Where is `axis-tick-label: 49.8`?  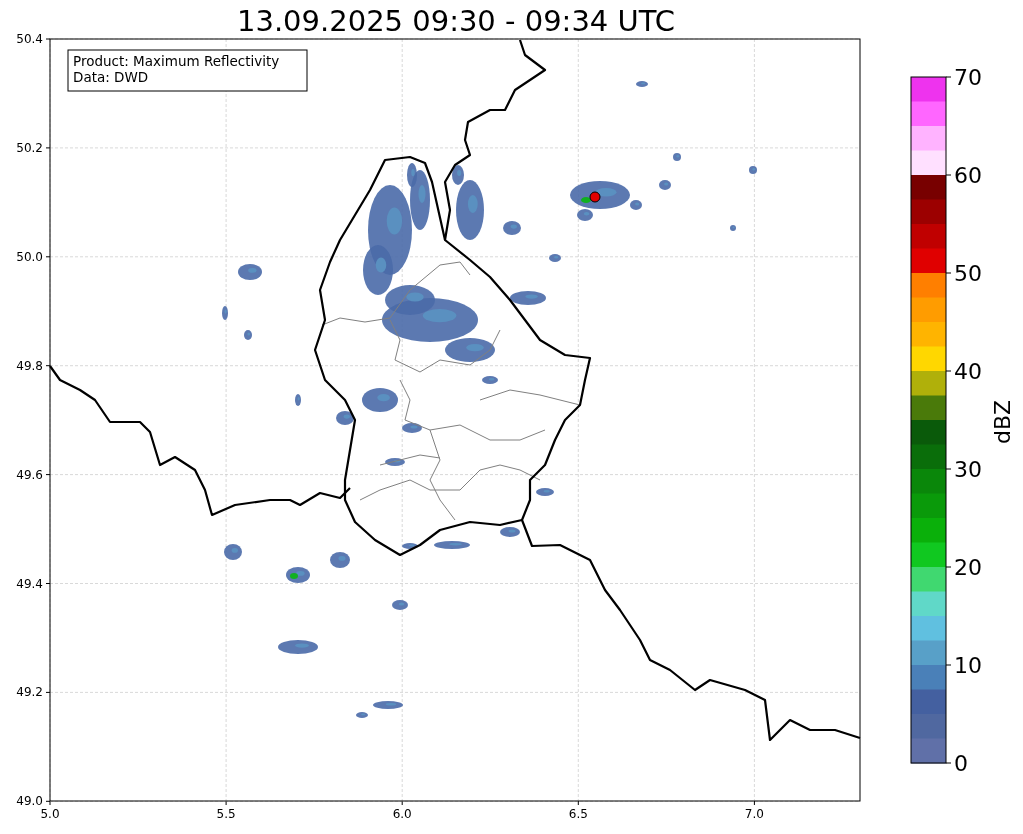
axis-tick-label: 49.8 is located at coordinates (29, 365).